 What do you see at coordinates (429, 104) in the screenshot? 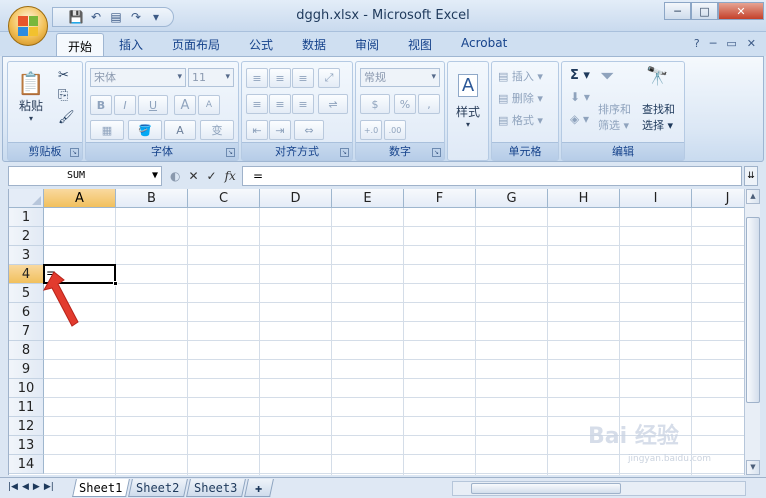
I see `comma-button: ,` at bounding box center [429, 104].